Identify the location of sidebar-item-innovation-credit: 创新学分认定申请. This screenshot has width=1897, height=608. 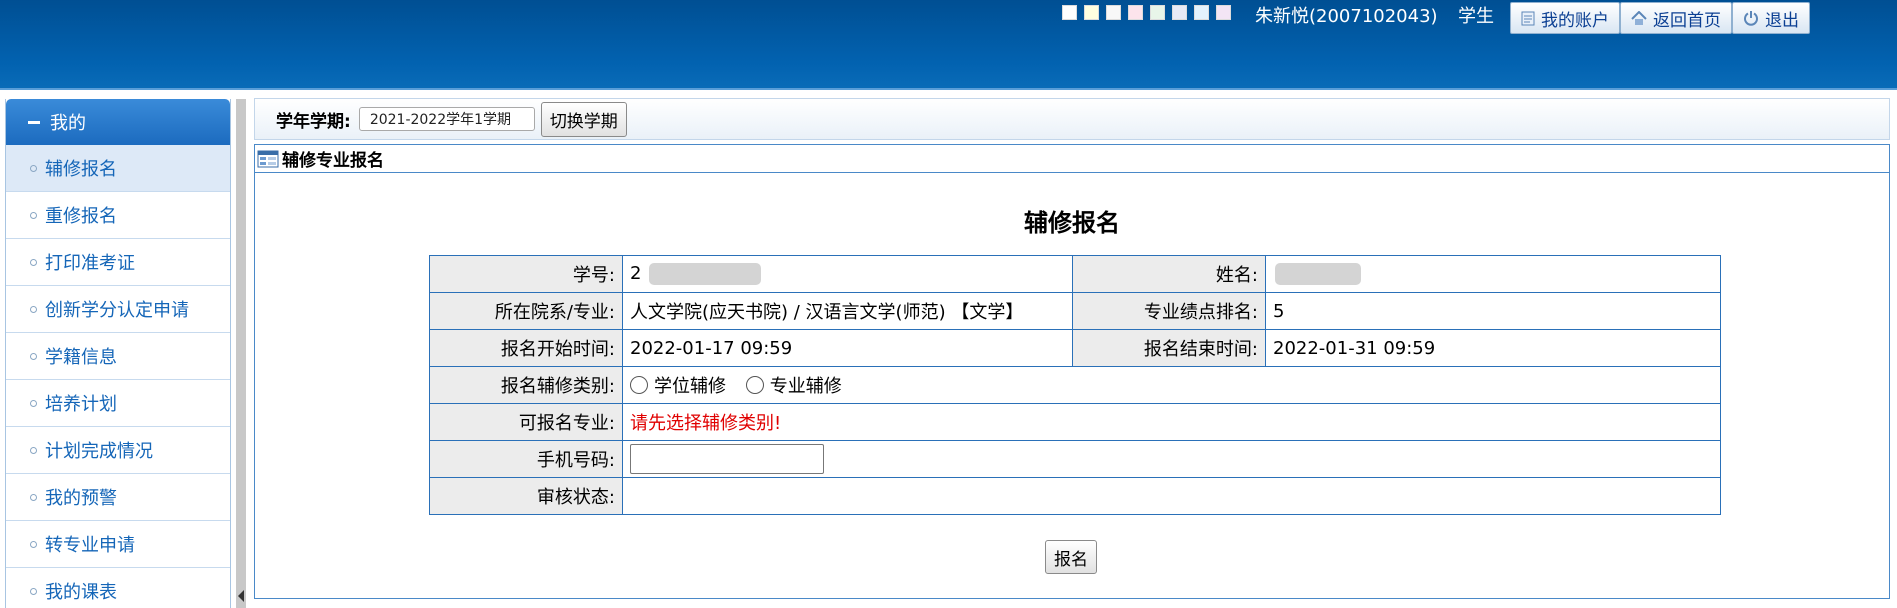
(118, 309).